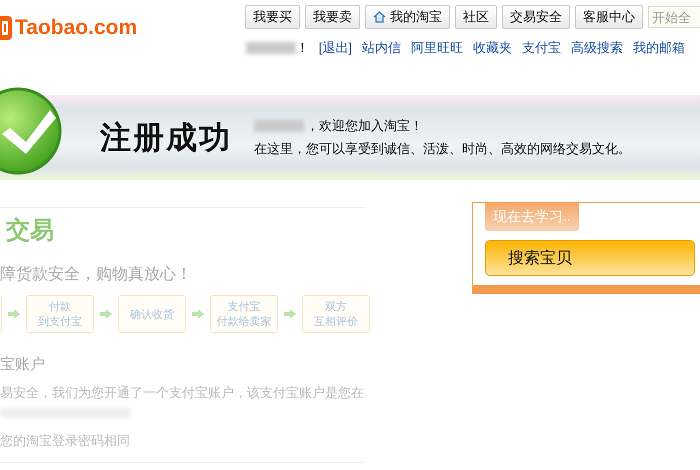 Image resolution: width=700 pixels, height=470 pixels. I want to click on account-heading: 宝账户, so click(22, 364).